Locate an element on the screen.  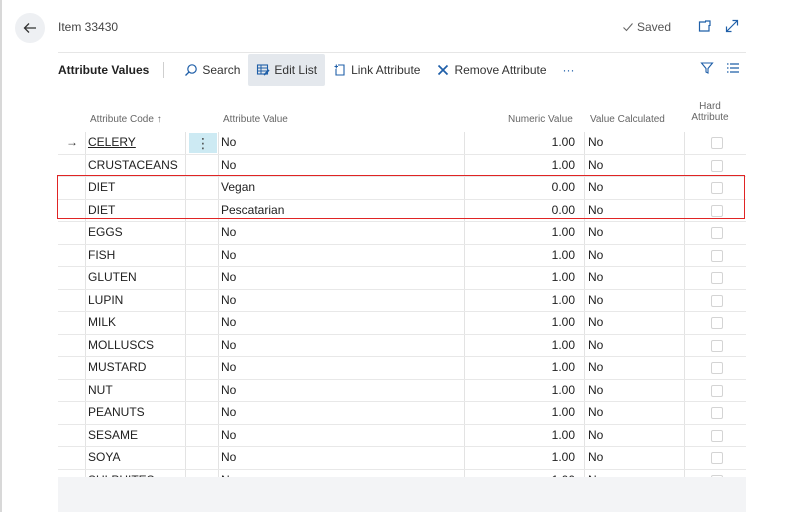
cell-attribute-code: FISH is located at coordinates (136, 256).